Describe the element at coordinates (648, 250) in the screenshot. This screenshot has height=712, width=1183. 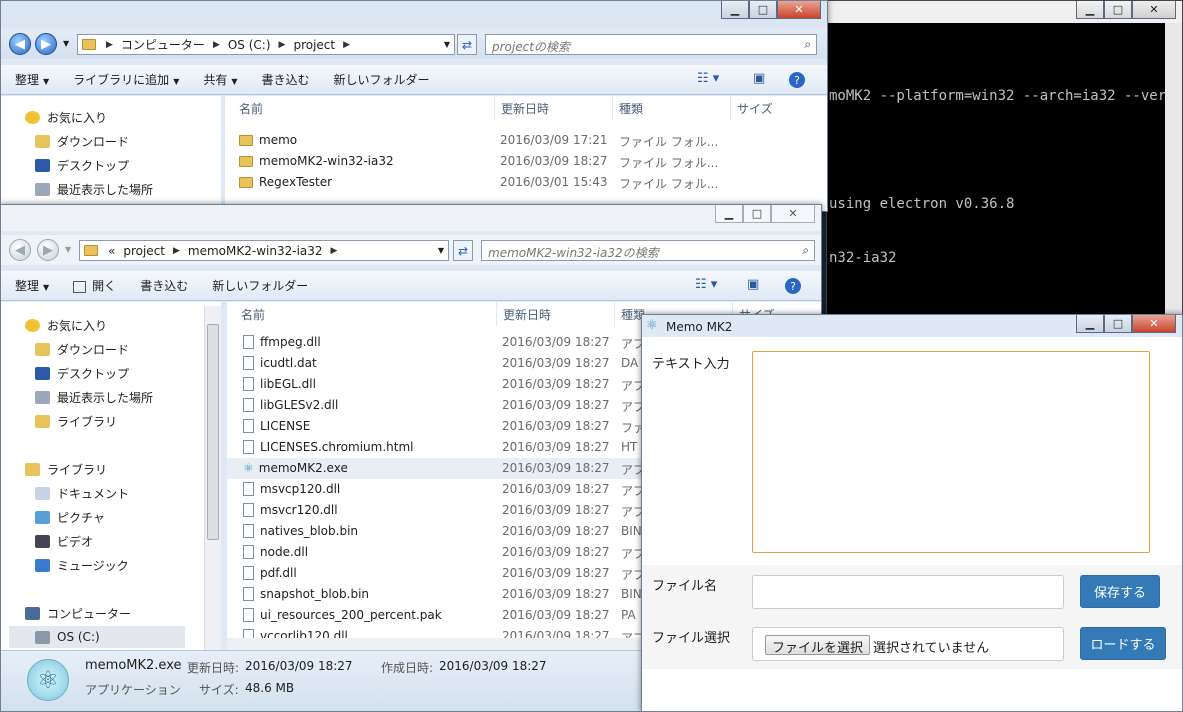
I see `search-input: memoMK2-win32-ia32の検索 ⌕` at that location.